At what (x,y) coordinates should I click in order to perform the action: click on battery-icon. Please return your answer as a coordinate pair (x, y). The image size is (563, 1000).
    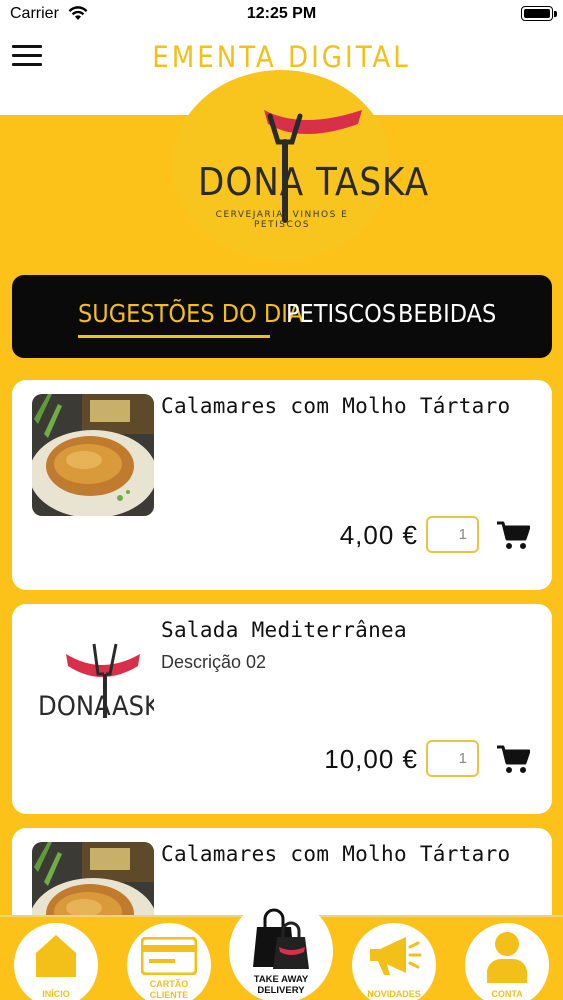
    Looking at the image, I should click on (539, 13).